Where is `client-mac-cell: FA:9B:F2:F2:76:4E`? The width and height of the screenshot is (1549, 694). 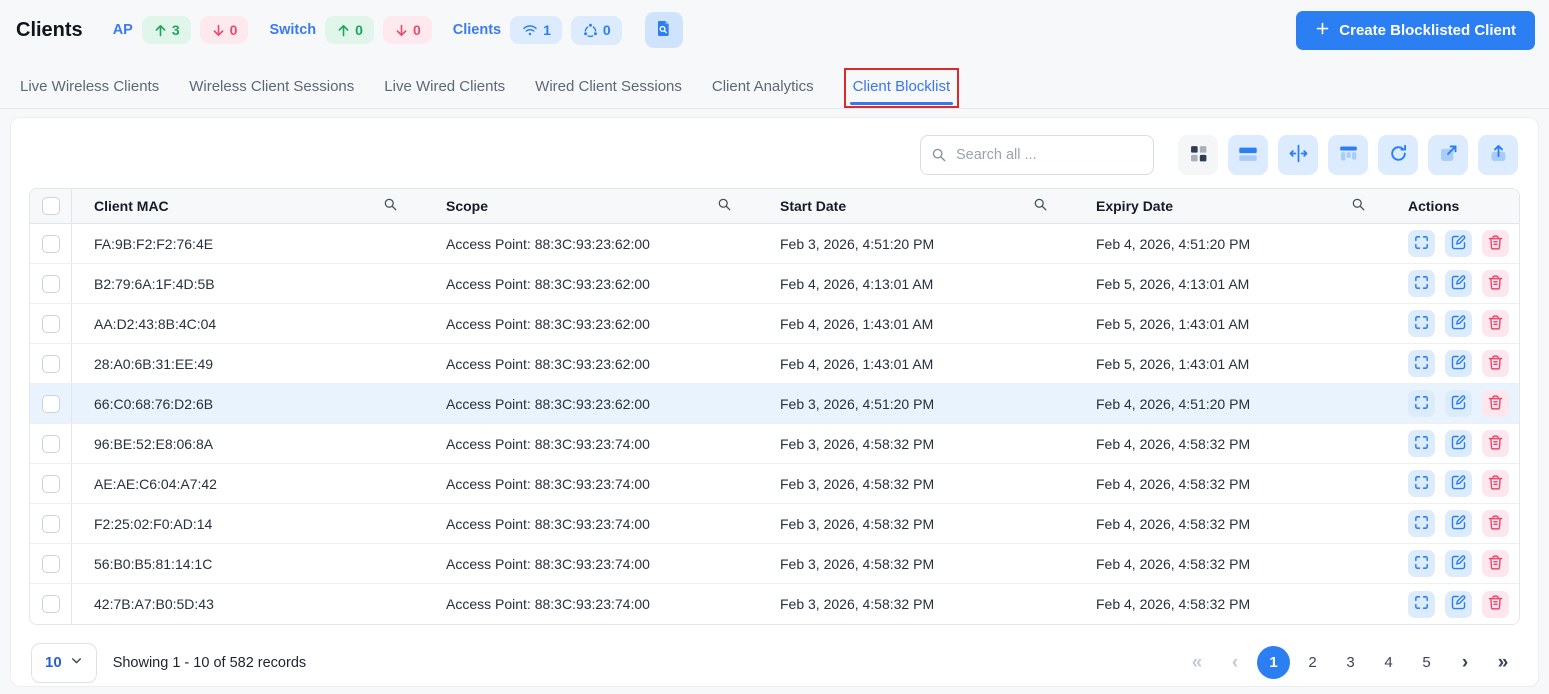 client-mac-cell: FA:9B:F2:F2:76:4E is located at coordinates (154, 243).